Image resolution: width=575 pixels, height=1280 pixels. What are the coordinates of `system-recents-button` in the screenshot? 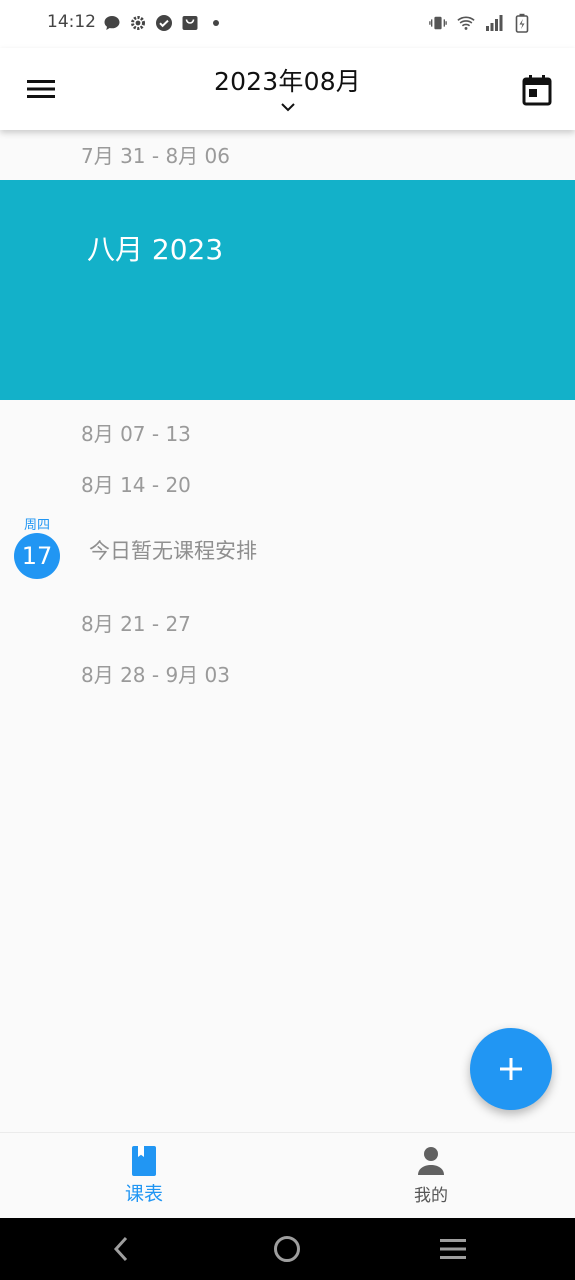 It's located at (453, 1249).